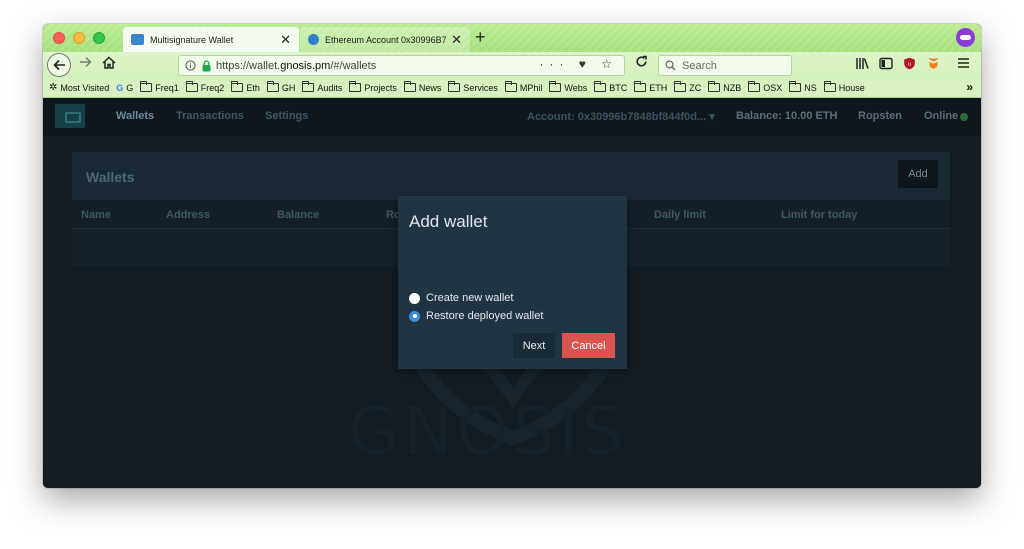  What do you see at coordinates (85, 87) in the screenshot?
I see `bookmark-label: Most Visited` at bounding box center [85, 87].